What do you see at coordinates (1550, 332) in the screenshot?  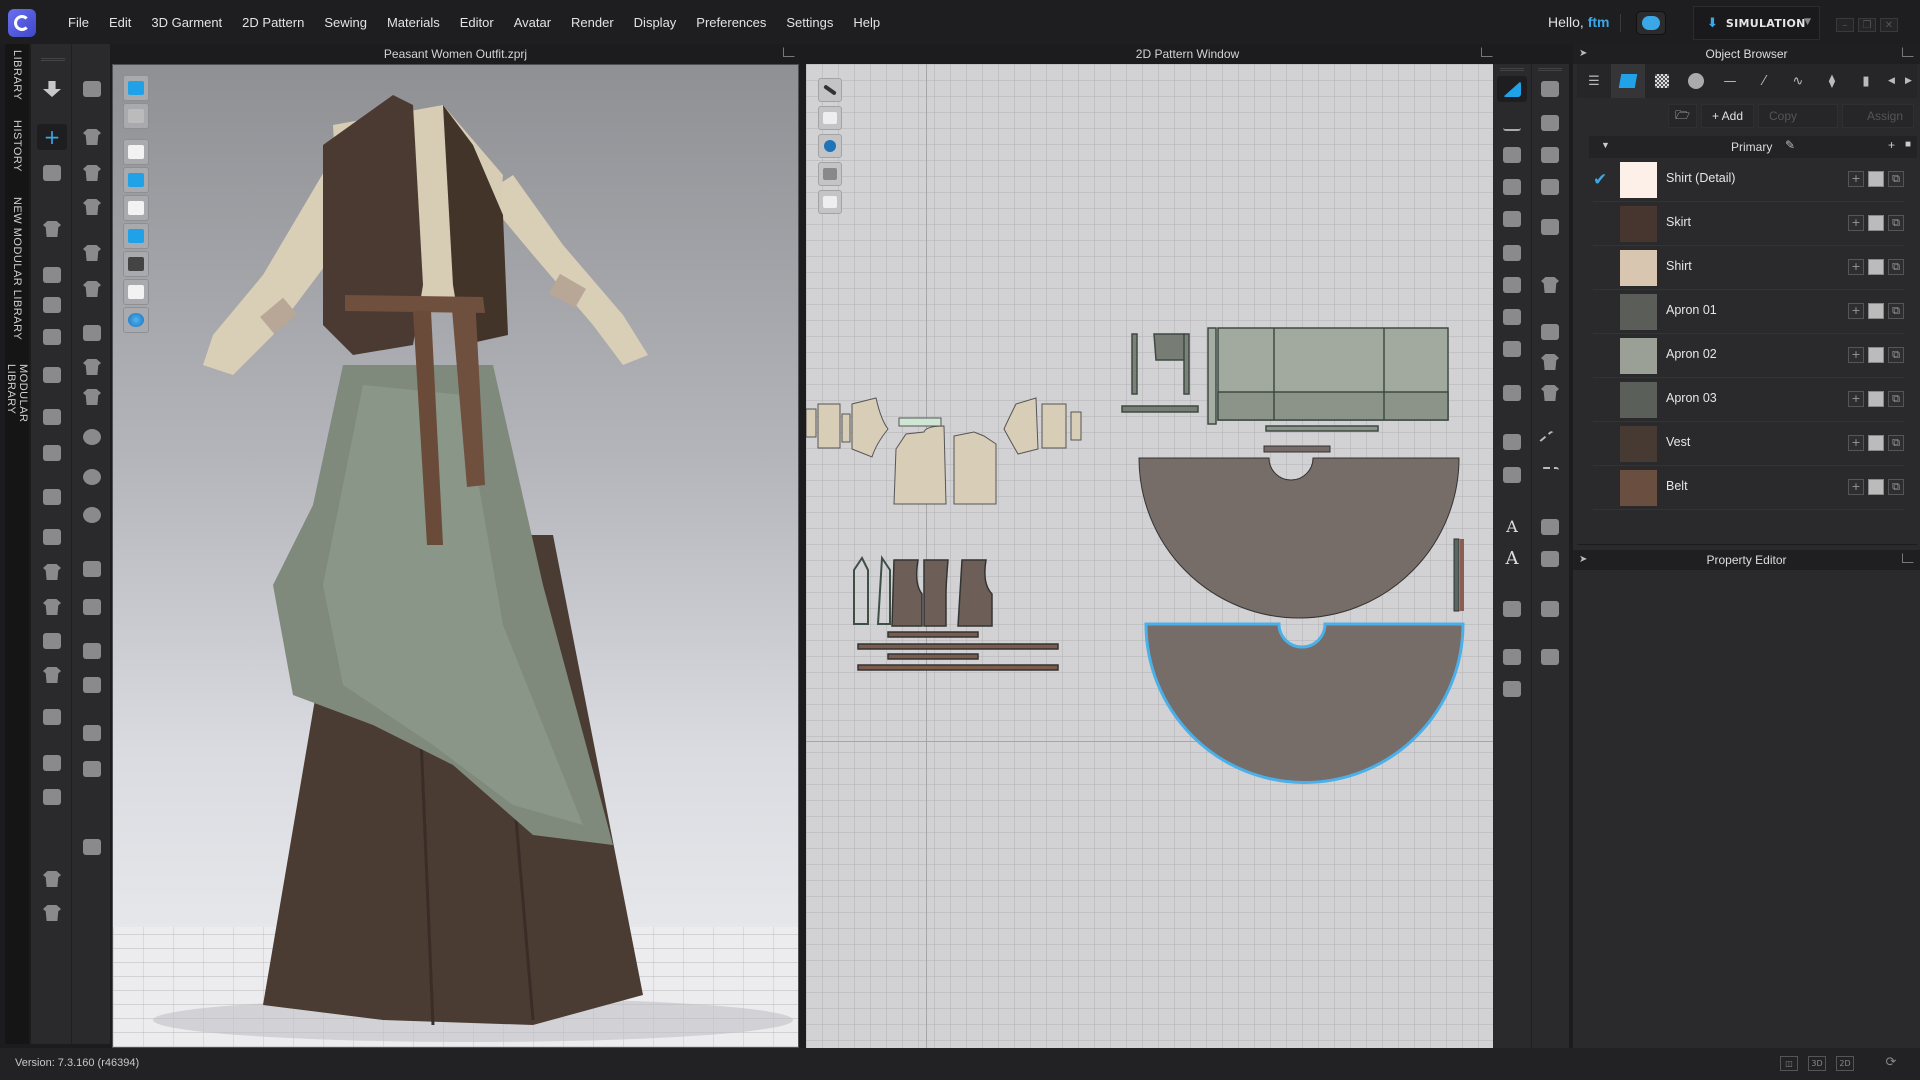 I see `texture-2d-icon` at bounding box center [1550, 332].